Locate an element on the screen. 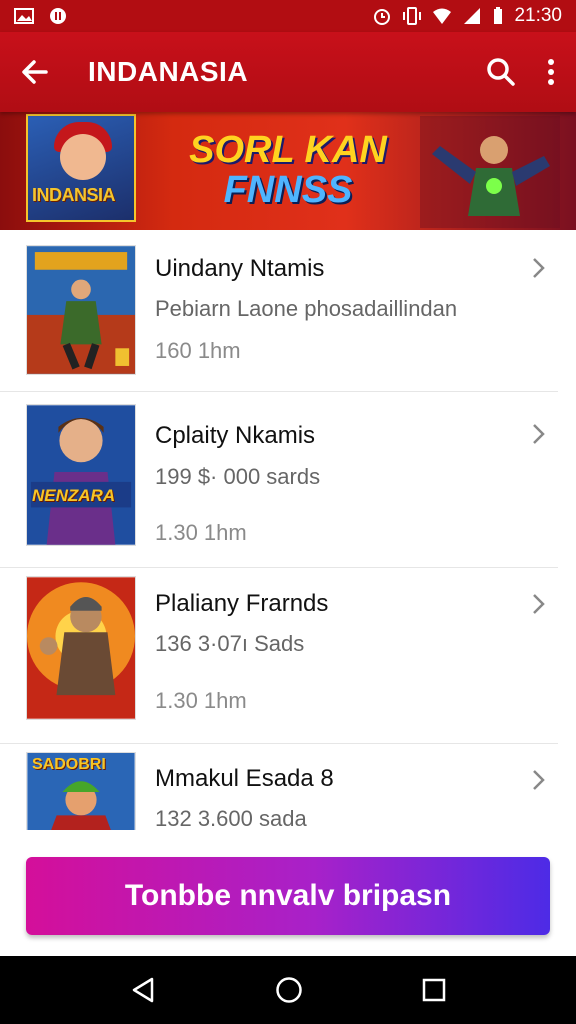  thumbnail-title: NENZARA is located at coordinates (74, 495).